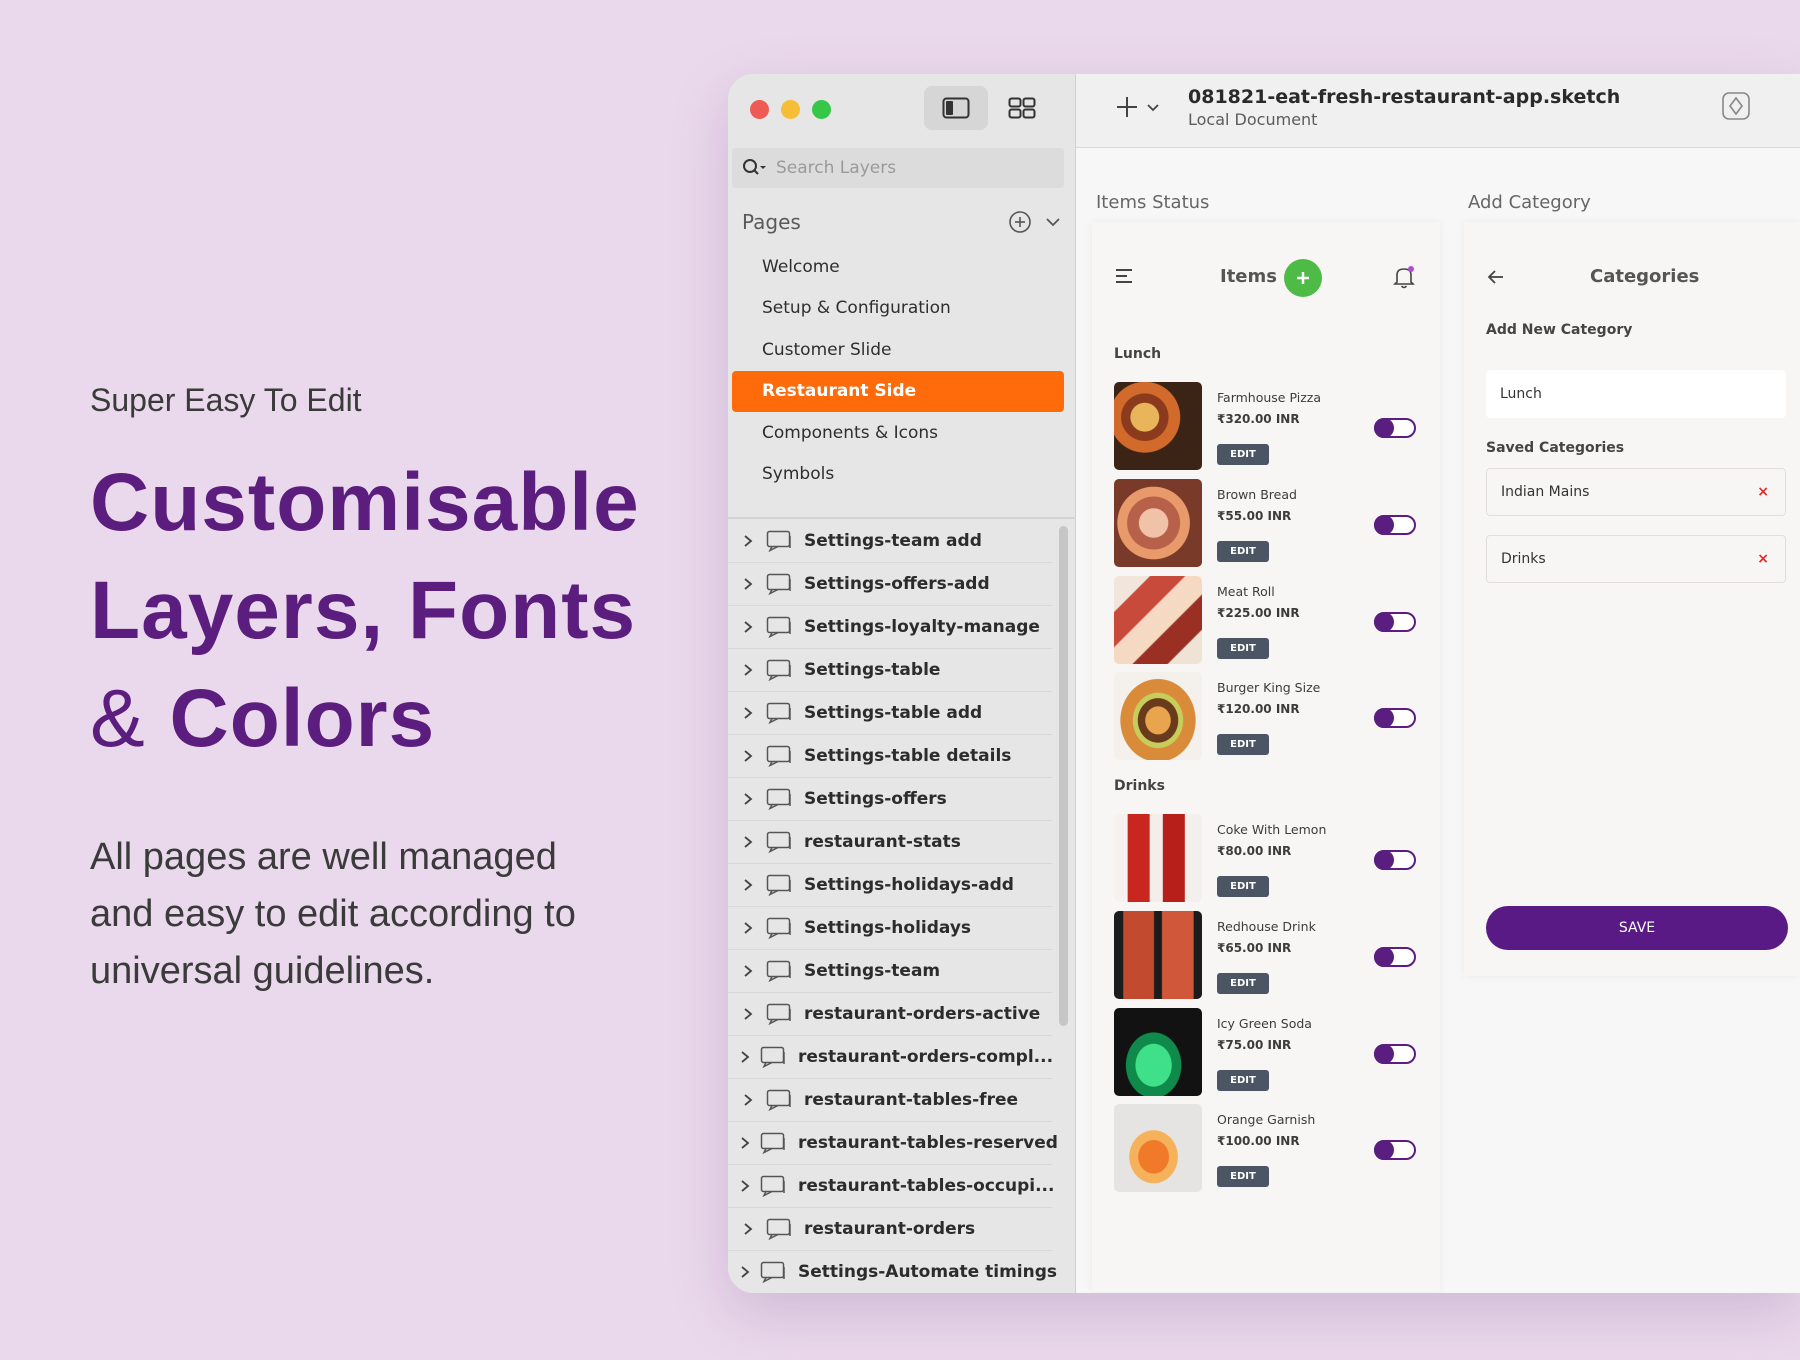 The image size is (1800, 1360). I want to click on bell-icon, so click(1404, 277).